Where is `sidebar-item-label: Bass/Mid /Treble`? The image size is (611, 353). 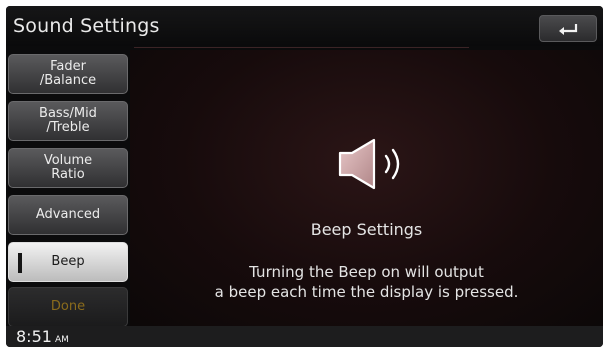 sidebar-item-label: Bass/Mid /Treble is located at coordinates (68, 120).